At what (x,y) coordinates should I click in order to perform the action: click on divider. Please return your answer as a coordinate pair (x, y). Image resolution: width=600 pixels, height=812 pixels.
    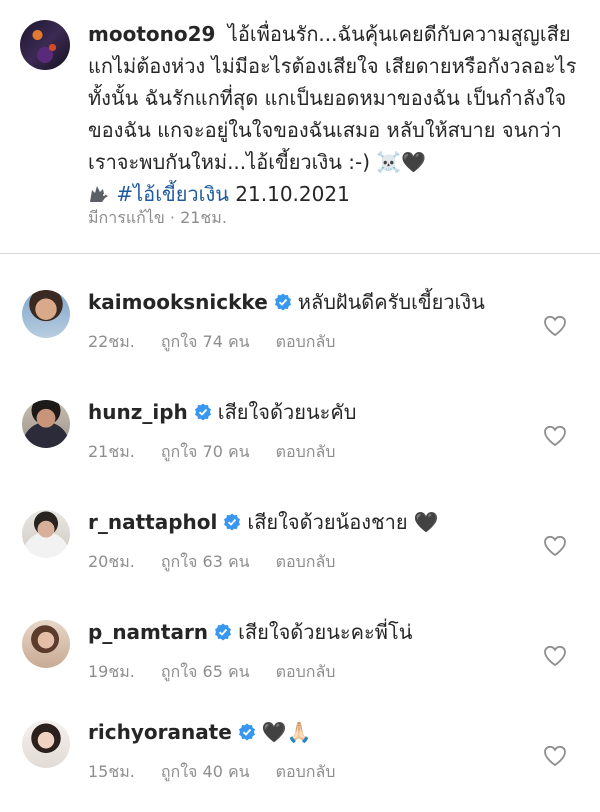
    Looking at the image, I should click on (300, 253).